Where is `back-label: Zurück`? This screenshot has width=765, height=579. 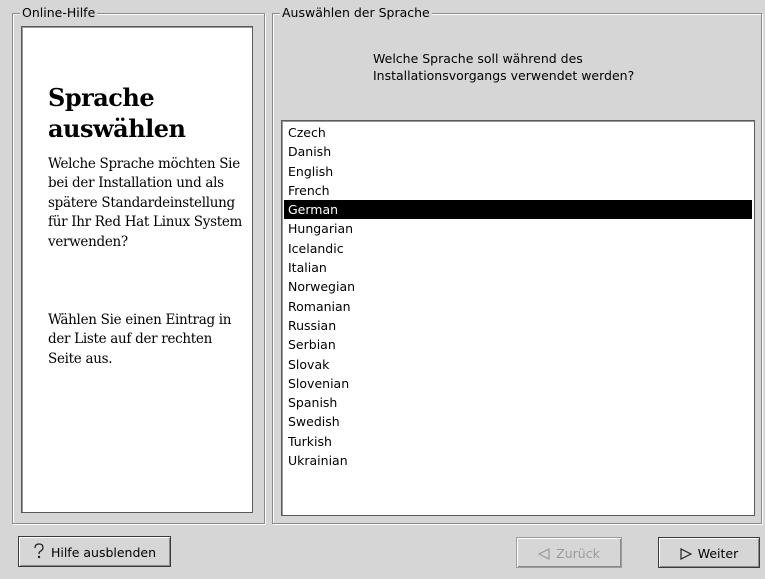
back-label: Zurück is located at coordinates (578, 553).